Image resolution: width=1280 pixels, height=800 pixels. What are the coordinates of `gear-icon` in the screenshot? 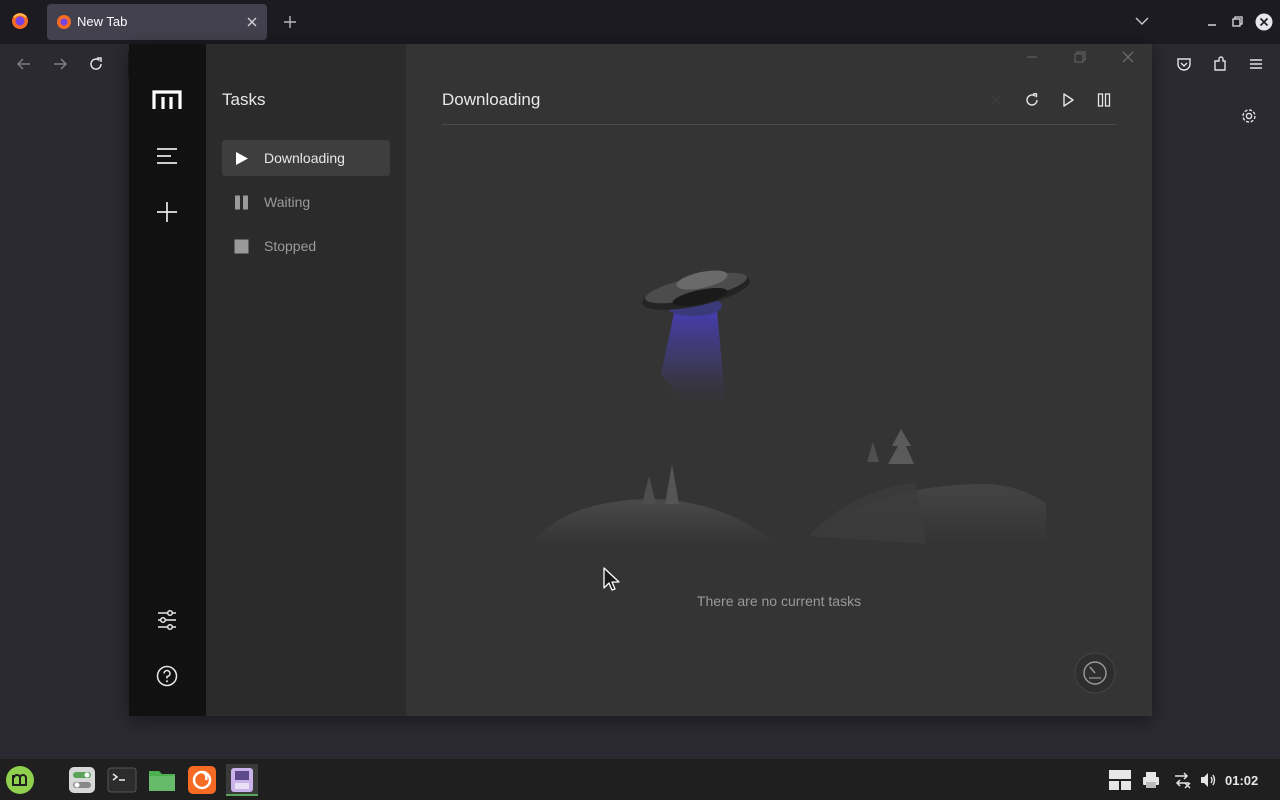 It's located at (1249, 116).